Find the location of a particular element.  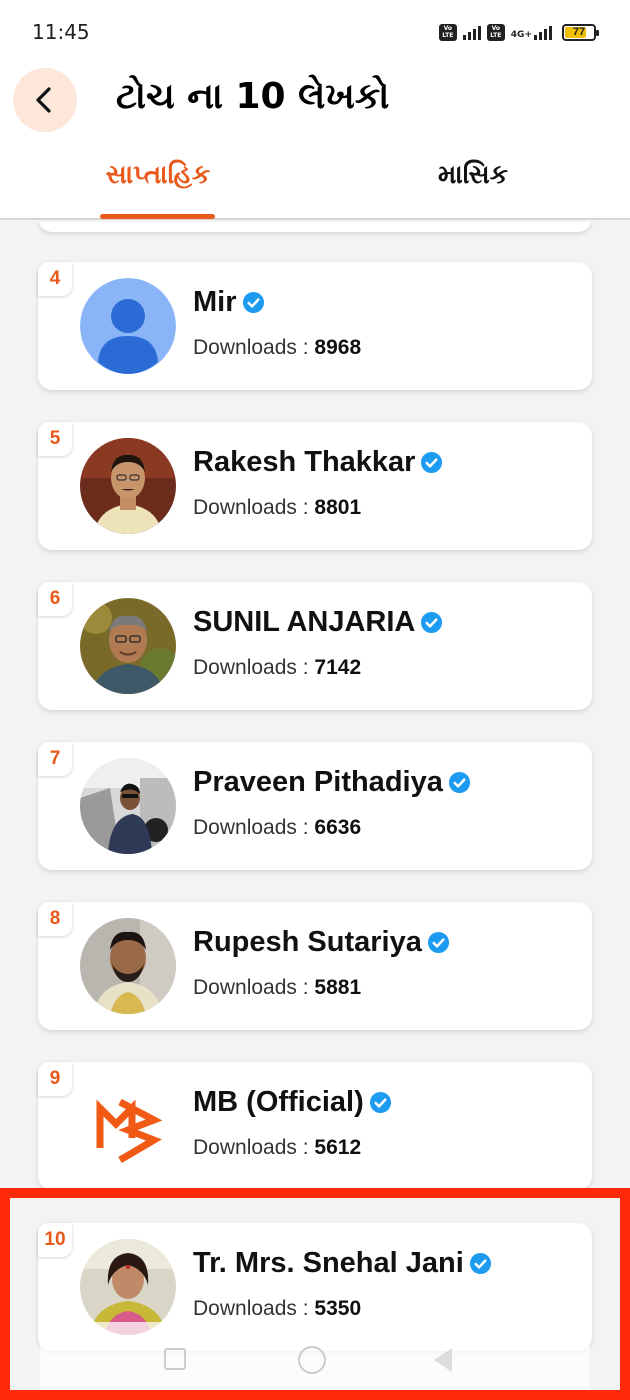

downloads-info: Downloads : 5350 is located at coordinates (277, 1309).